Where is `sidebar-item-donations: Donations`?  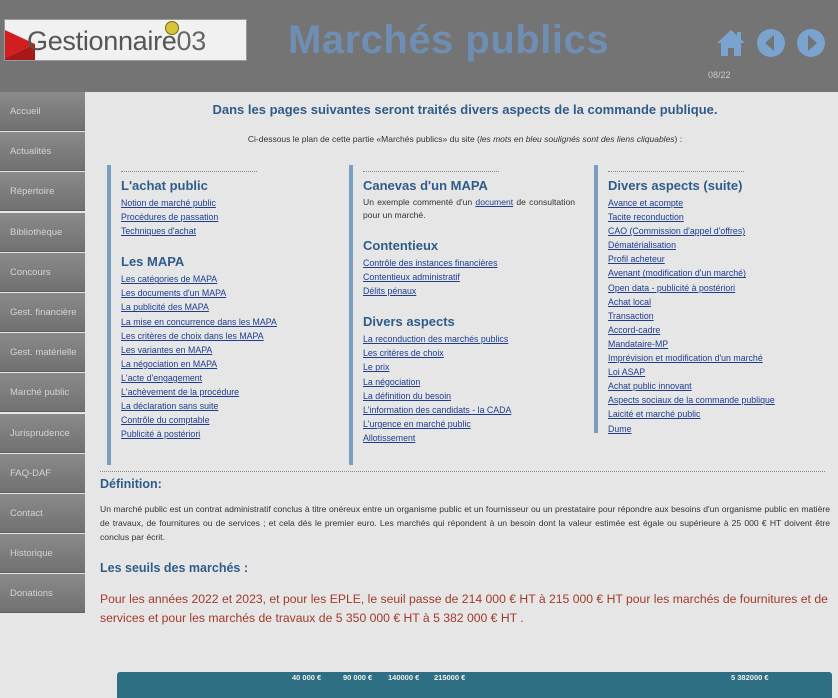
sidebar-item-donations: Donations is located at coordinates (42, 594).